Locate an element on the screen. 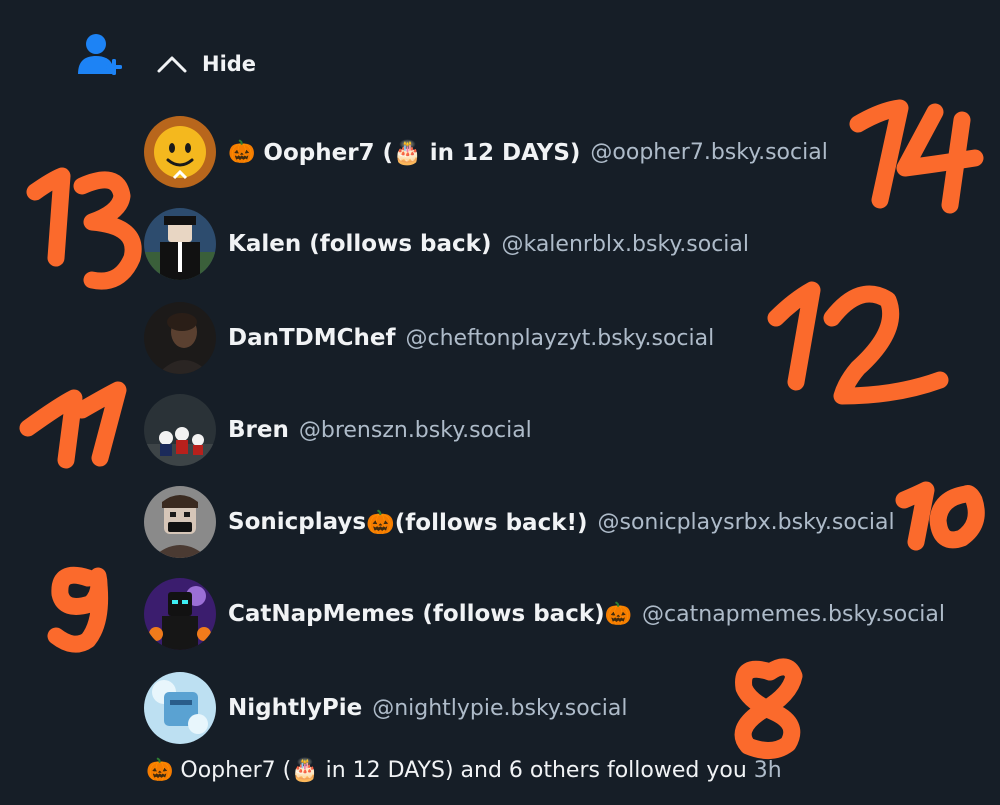 Image resolution: width=1000 pixels, height=805 pixels. follower-row: NightlyPie @nightlypie.bsky.social is located at coordinates (386, 708).